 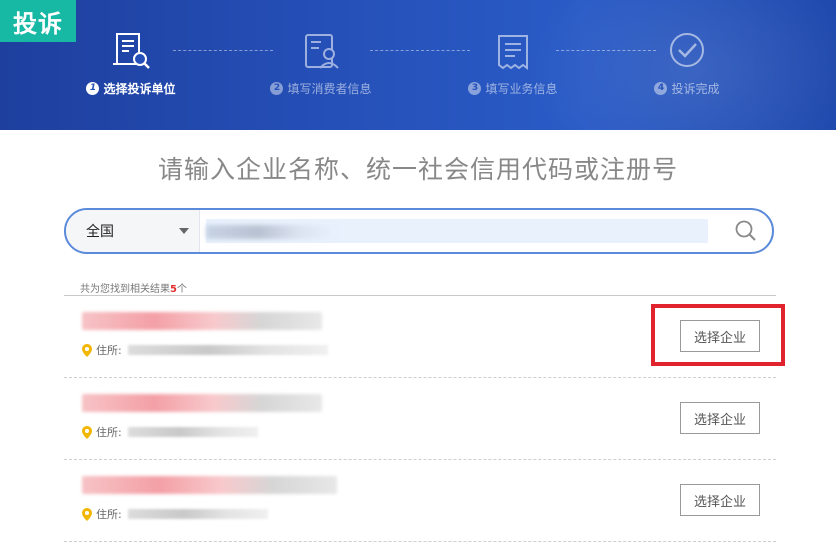 What do you see at coordinates (513, 52) in the screenshot?
I see `receipt-icon` at bounding box center [513, 52].